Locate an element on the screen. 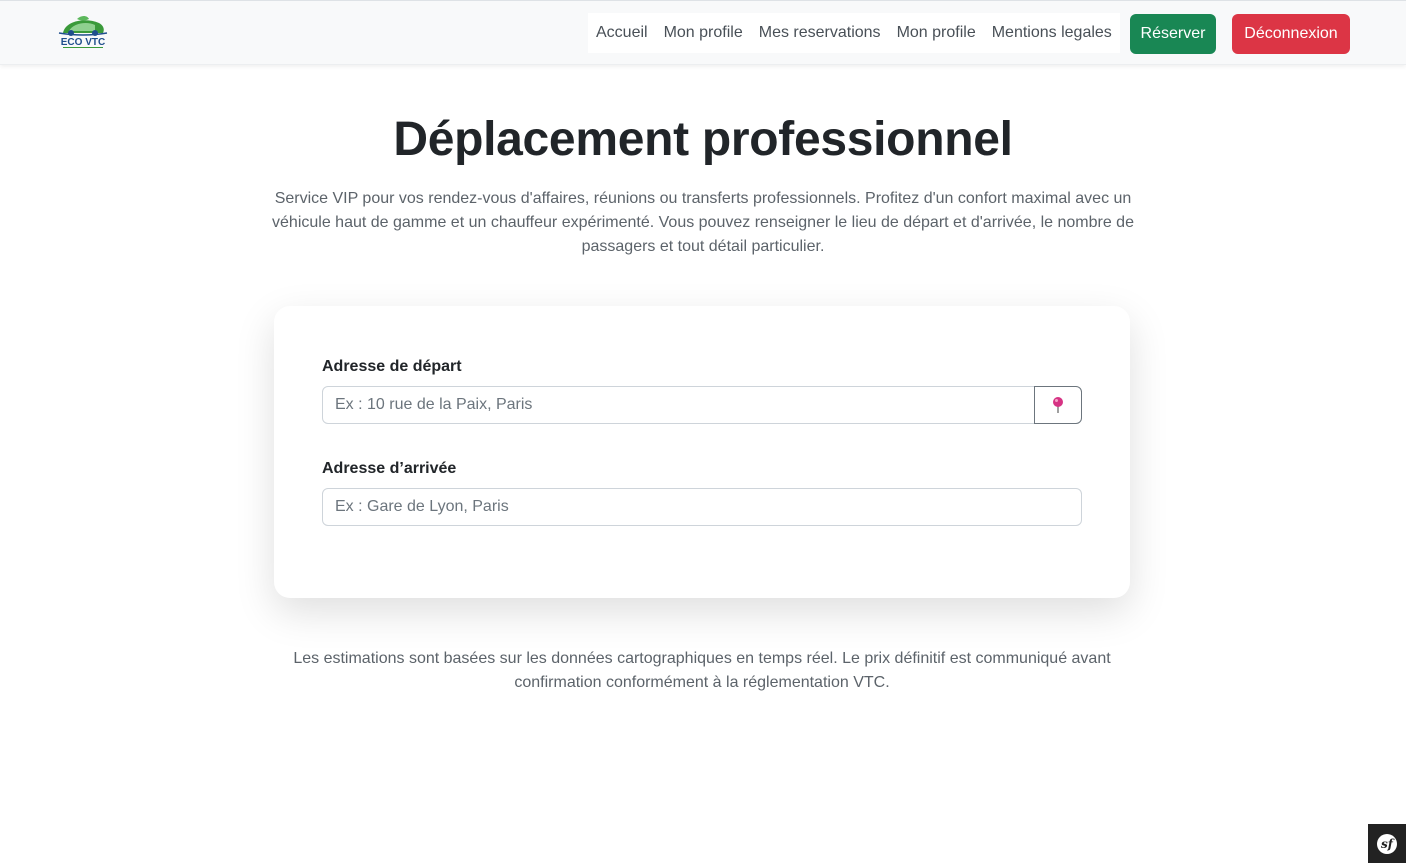 This screenshot has height=863, width=1406. symfony-icon: sf is located at coordinates (1387, 843).